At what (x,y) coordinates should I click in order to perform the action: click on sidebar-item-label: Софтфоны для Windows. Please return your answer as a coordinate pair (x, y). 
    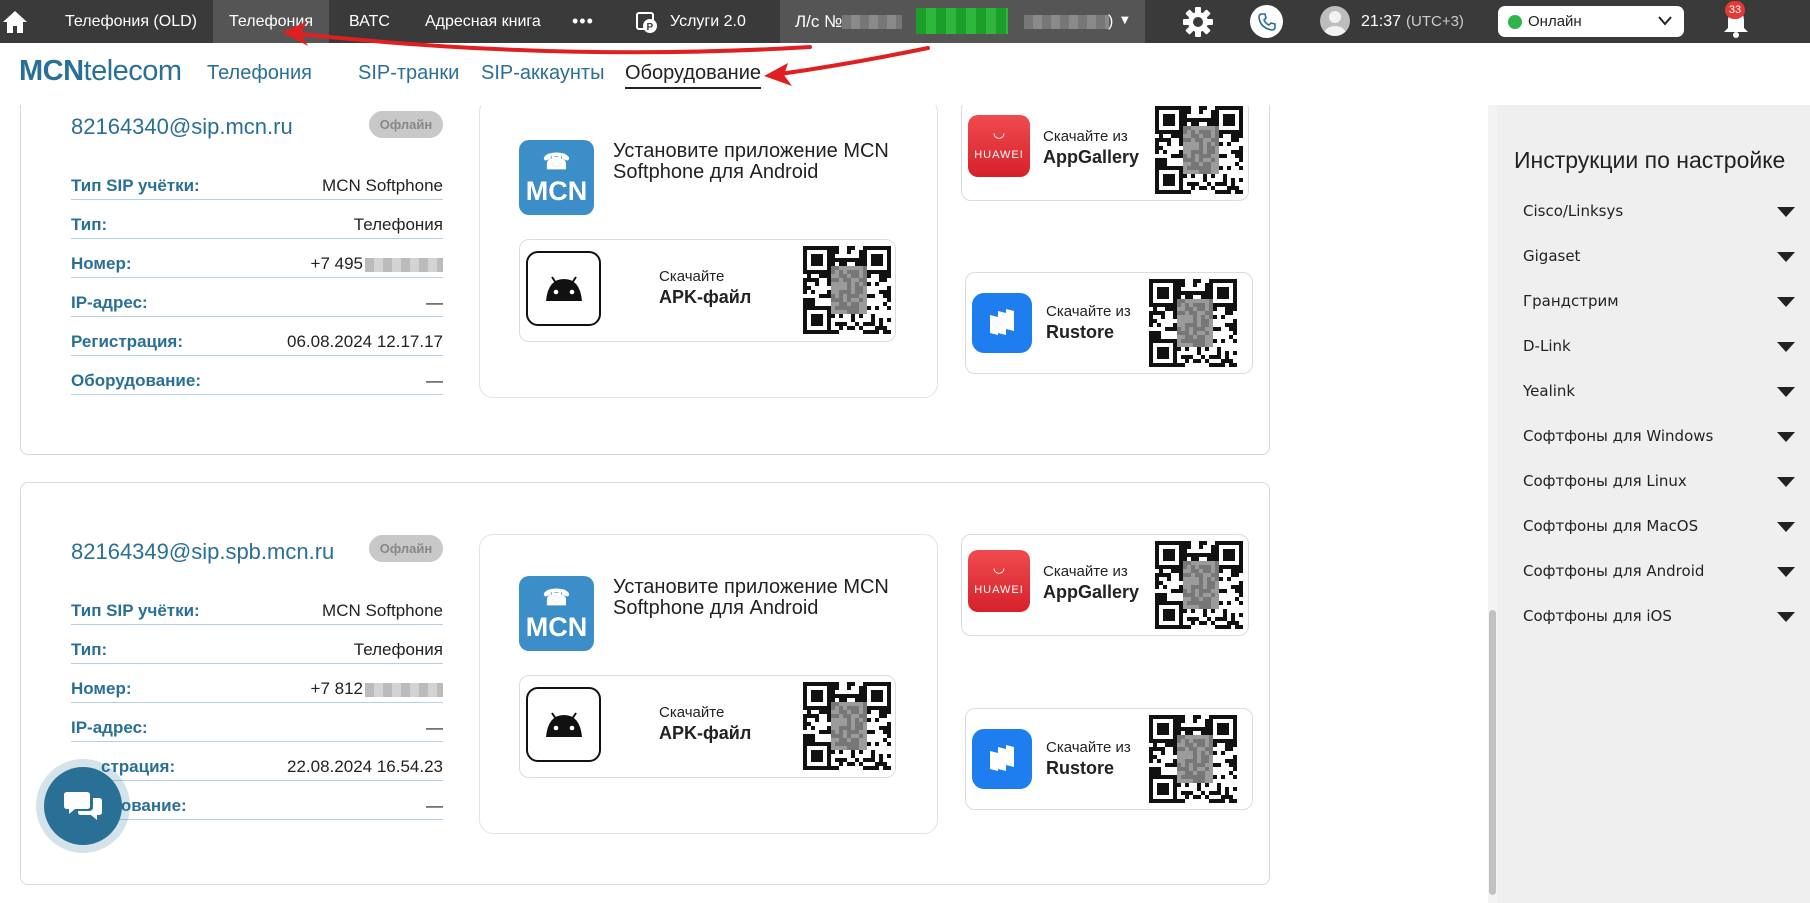
    Looking at the image, I should click on (1618, 436).